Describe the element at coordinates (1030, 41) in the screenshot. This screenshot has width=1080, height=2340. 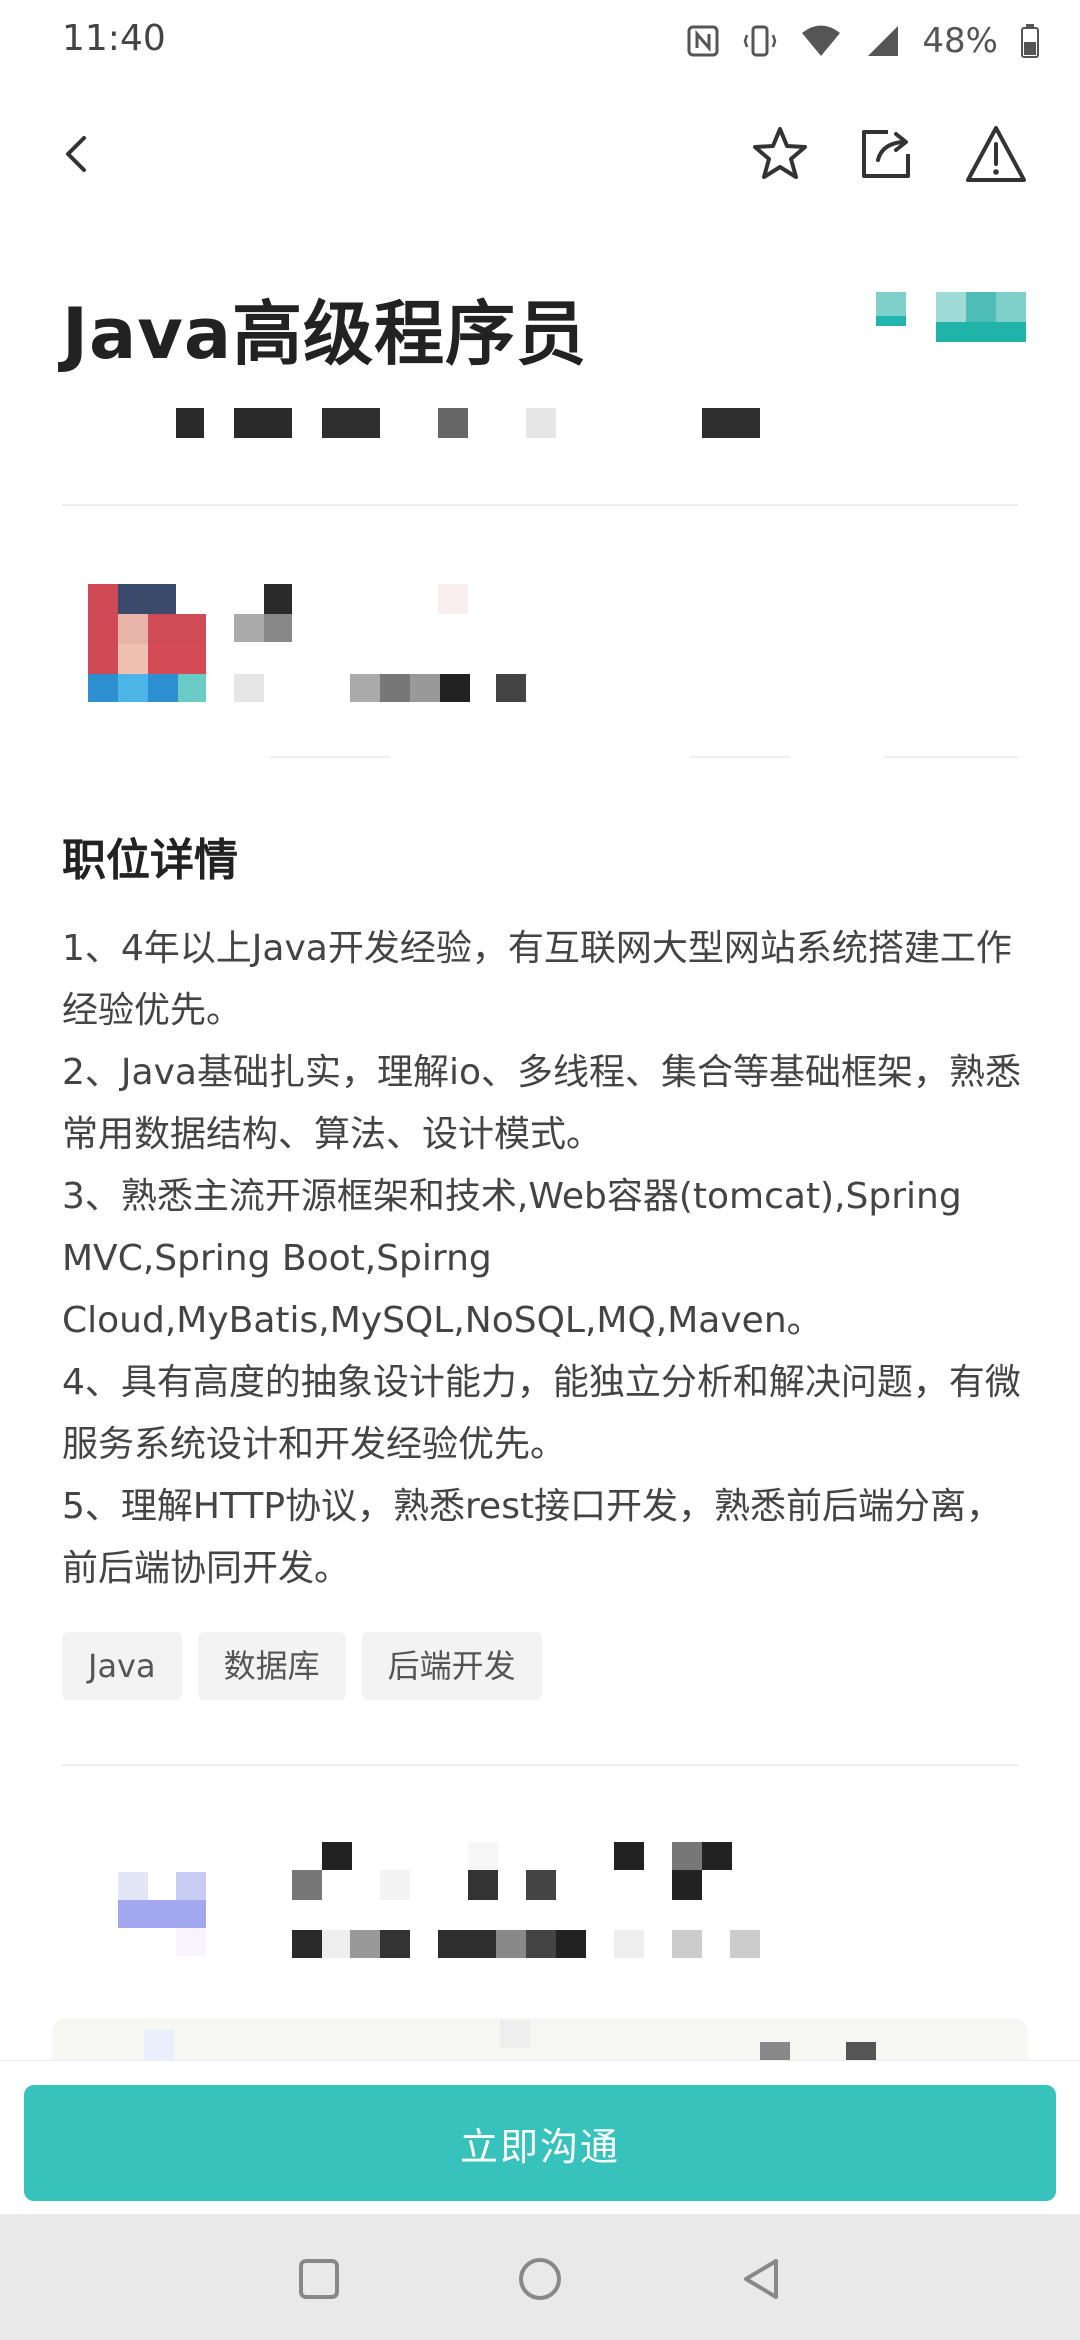
I see `battery-icon` at that location.